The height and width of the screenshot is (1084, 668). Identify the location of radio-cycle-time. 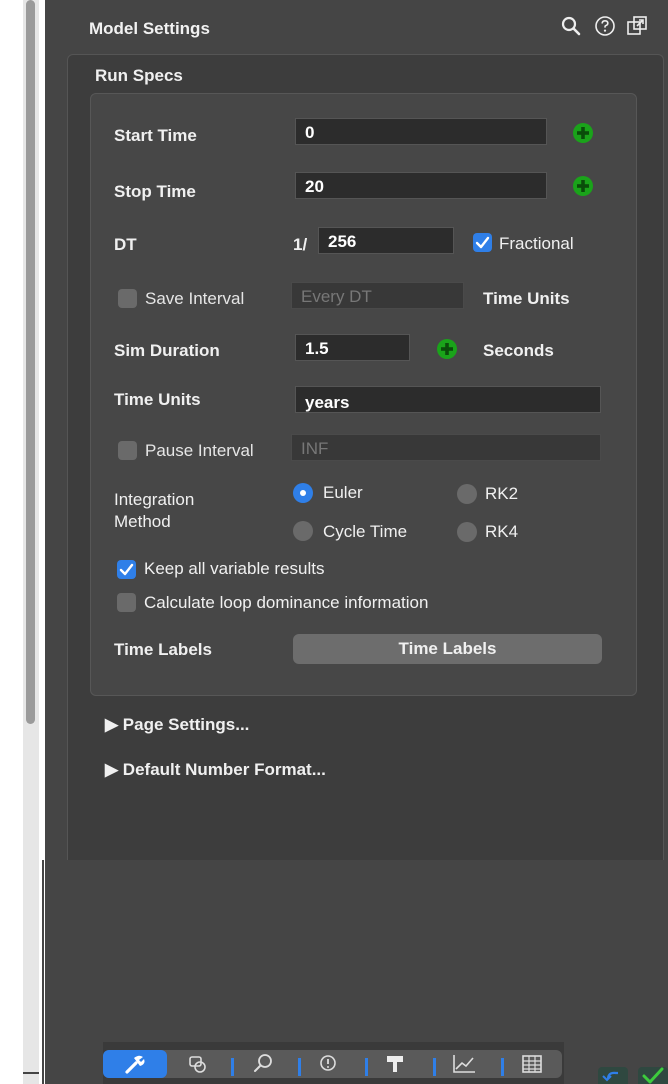
(303, 531).